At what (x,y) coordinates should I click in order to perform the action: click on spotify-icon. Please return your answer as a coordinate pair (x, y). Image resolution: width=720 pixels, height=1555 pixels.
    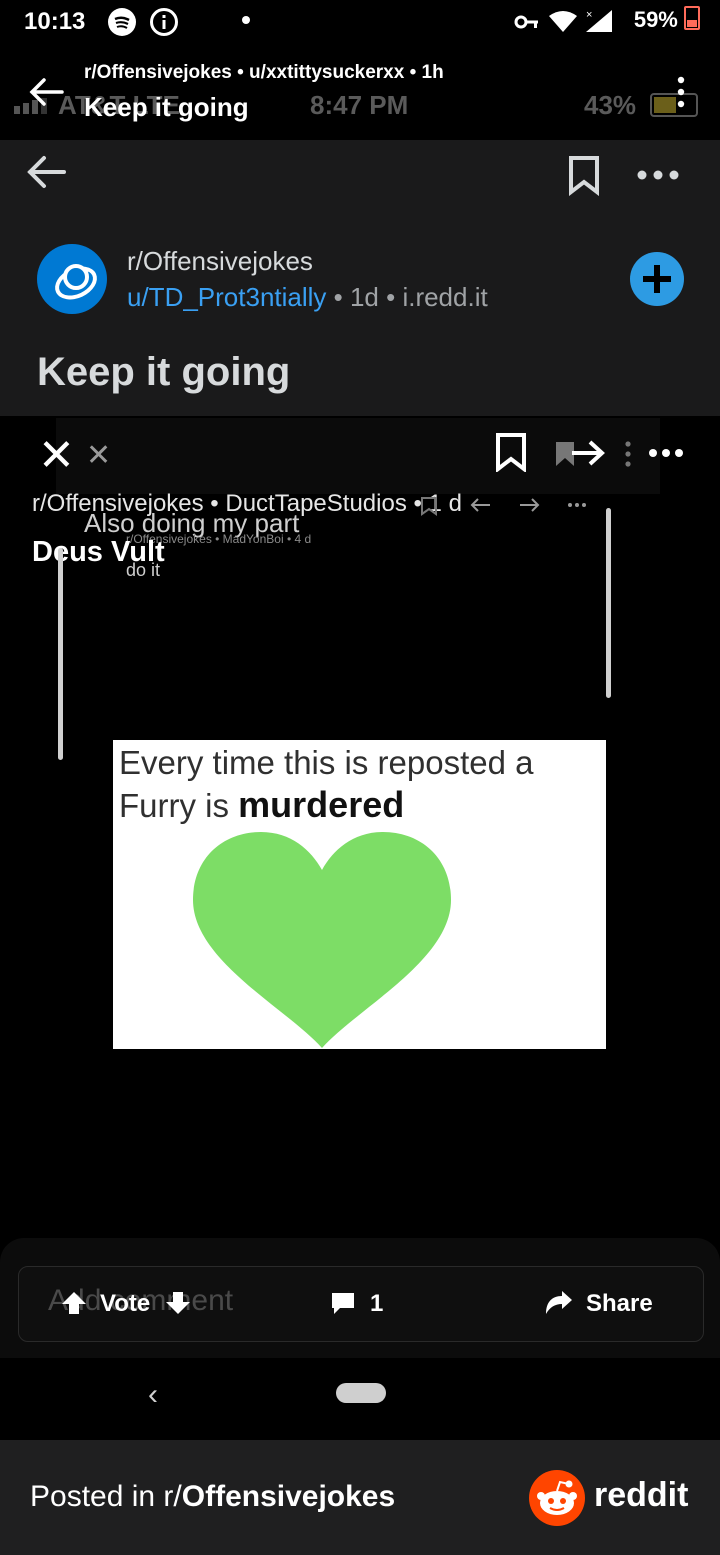
    Looking at the image, I should click on (122, 22).